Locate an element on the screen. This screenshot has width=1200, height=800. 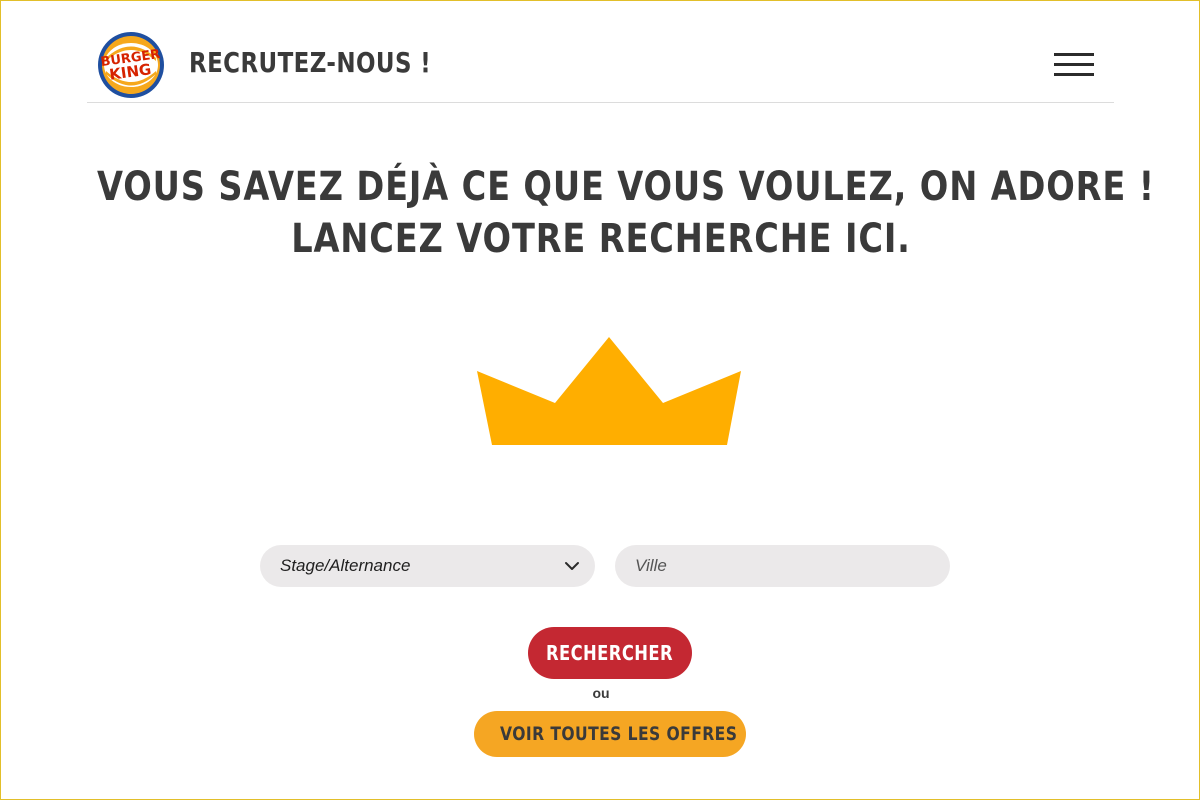
contract-type-selected-value: Stage/Alternance is located at coordinates (345, 565).